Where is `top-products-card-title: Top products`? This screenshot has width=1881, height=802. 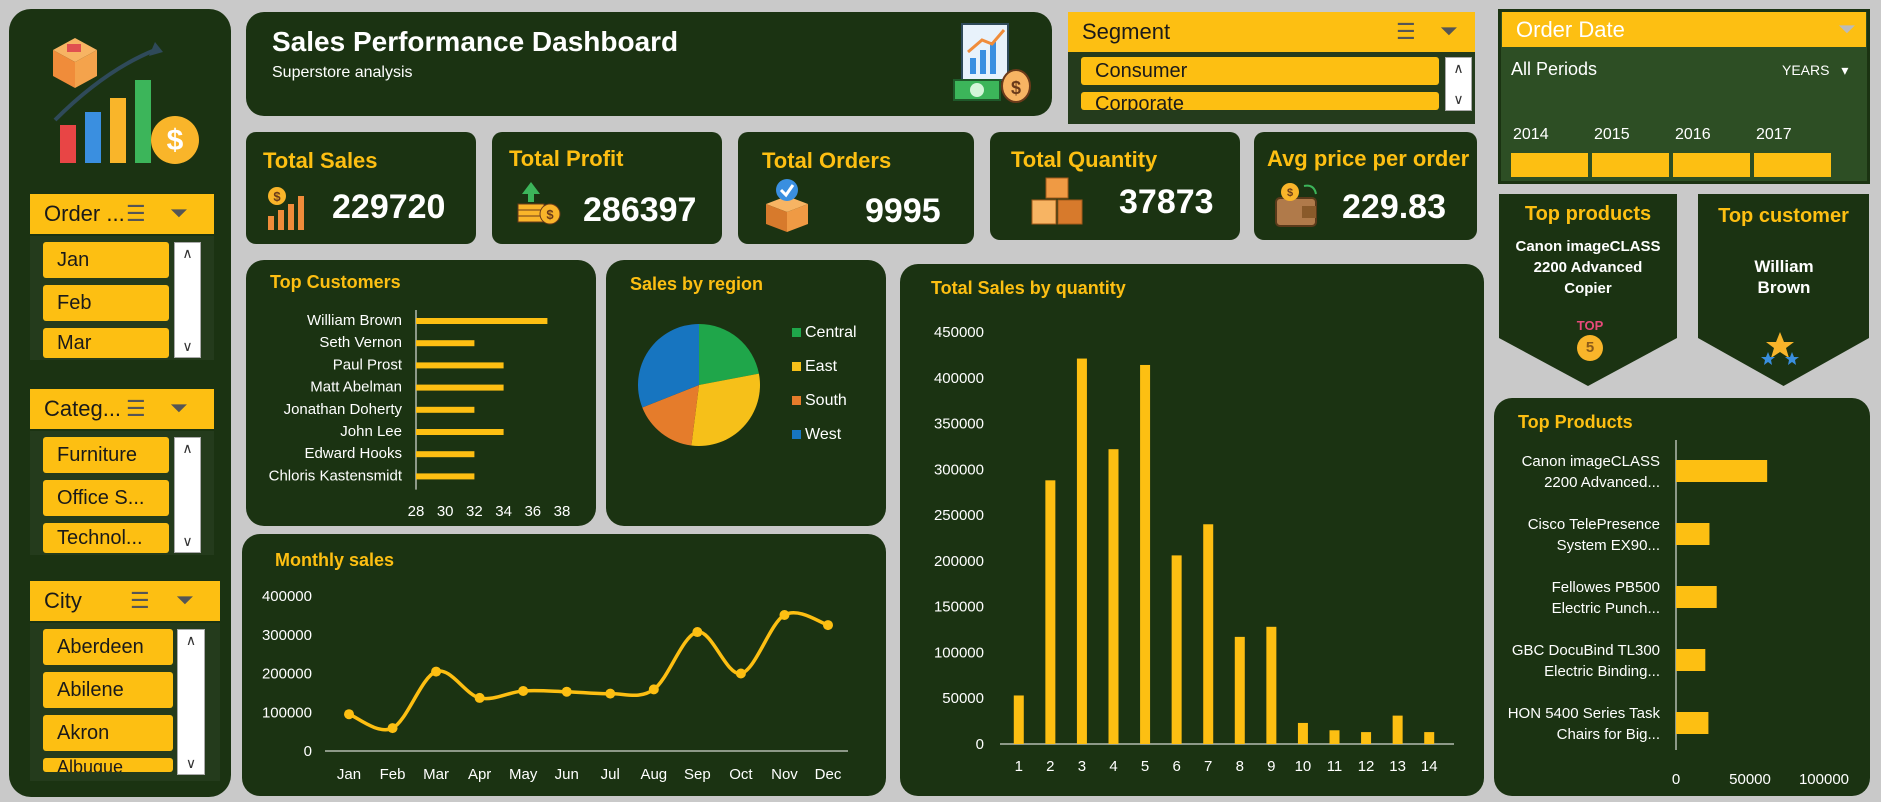
top-products-card-title: Top products is located at coordinates (1588, 214).